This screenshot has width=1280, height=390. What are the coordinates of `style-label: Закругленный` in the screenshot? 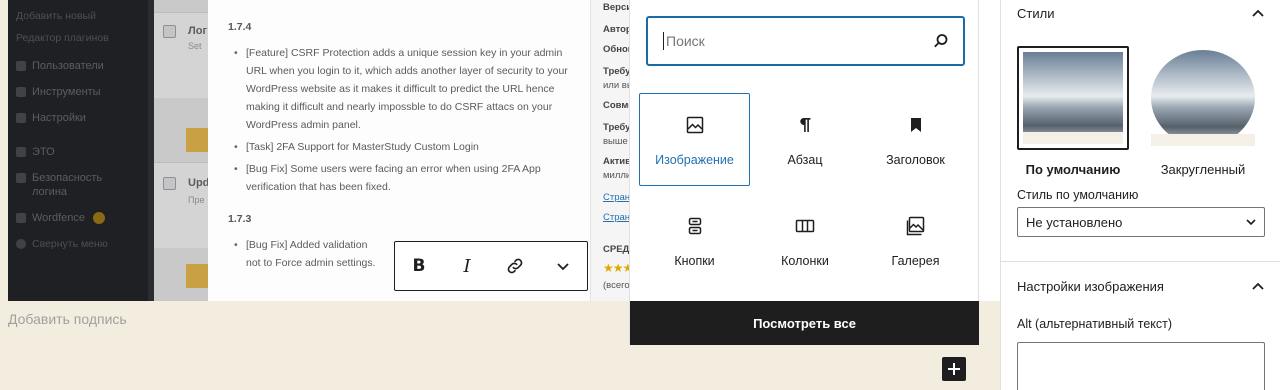 It's located at (1203, 169).